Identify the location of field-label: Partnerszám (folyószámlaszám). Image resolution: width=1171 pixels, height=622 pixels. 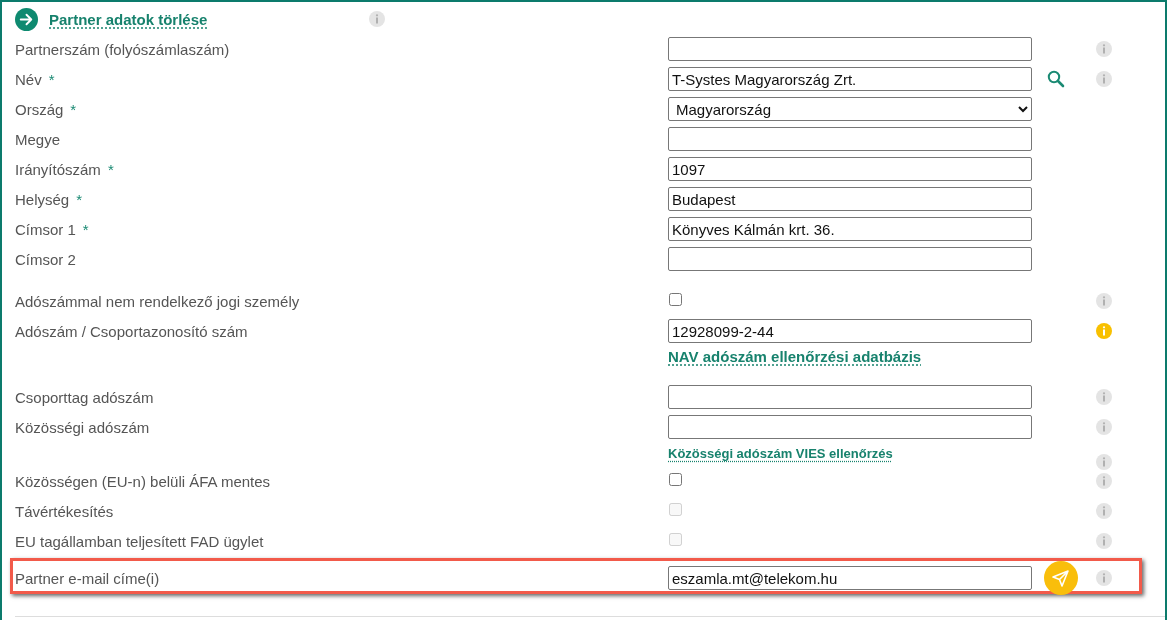
(122, 49).